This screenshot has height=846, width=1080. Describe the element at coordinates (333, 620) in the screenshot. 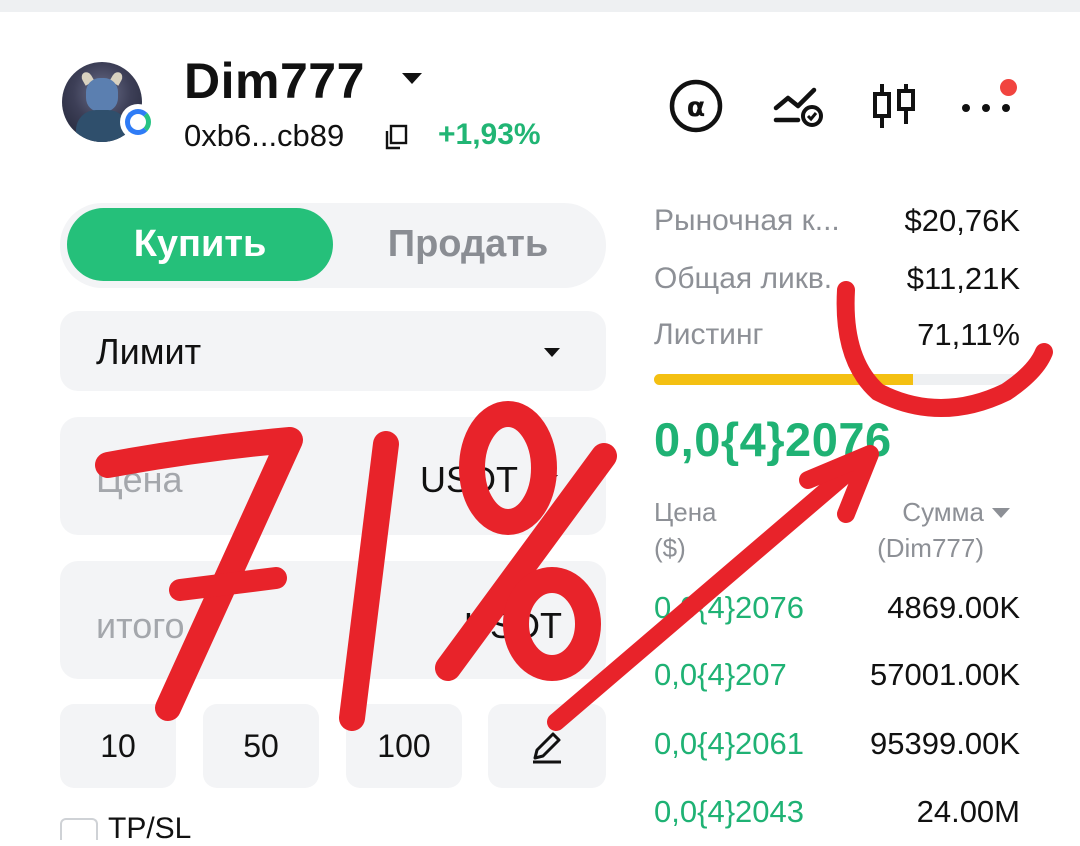

I see `total-input: итого USDT` at that location.